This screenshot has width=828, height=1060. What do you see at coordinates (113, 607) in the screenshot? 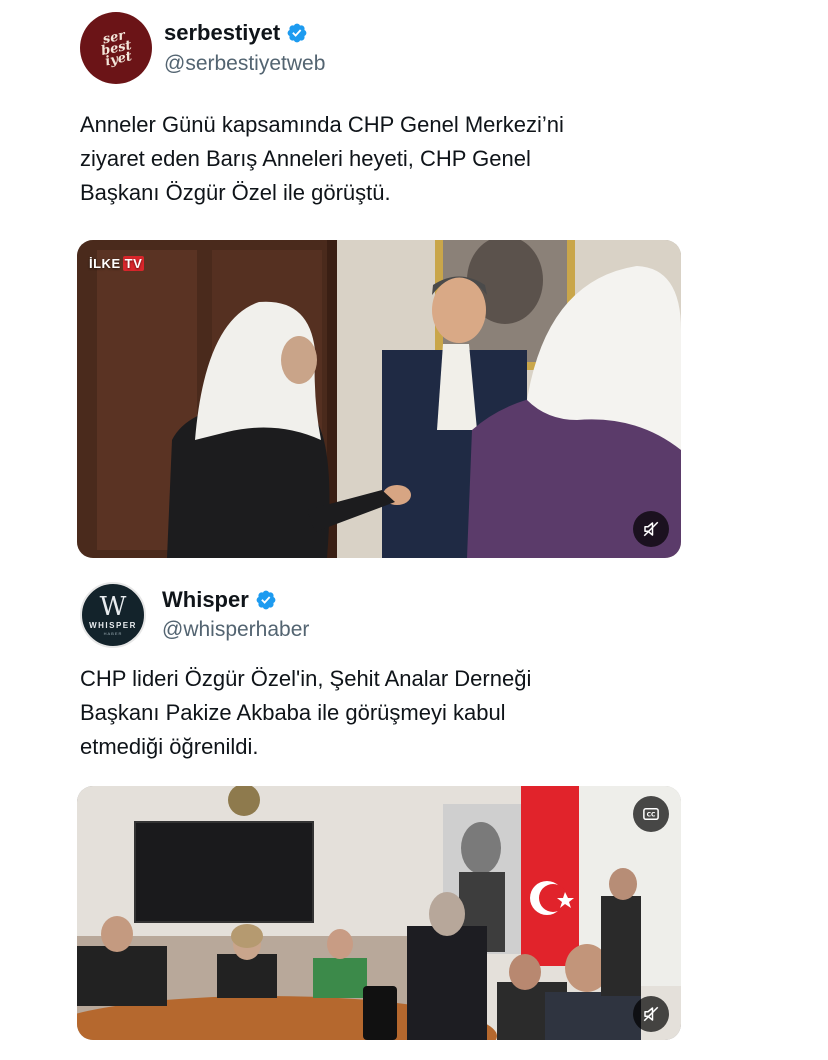
I see `avatar-logo-letter: W` at bounding box center [113, 607].